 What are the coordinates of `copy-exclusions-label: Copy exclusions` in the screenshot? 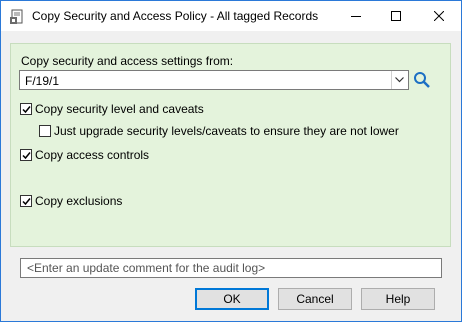 It's located at (78, 201).